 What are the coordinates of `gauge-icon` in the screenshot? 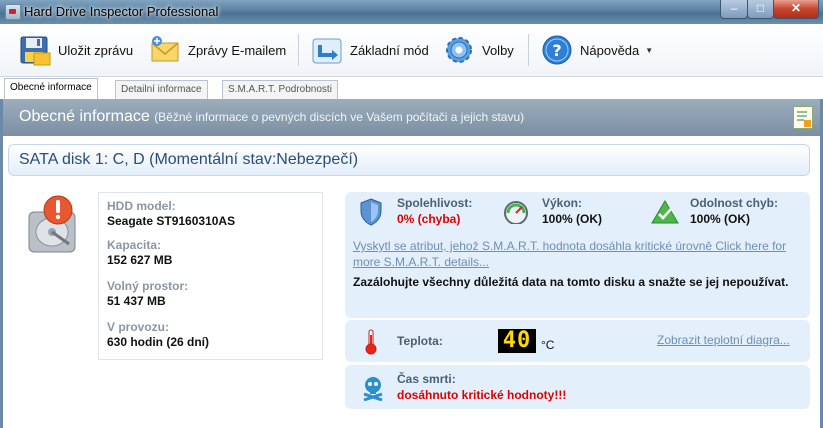 It's located at (516, 213).